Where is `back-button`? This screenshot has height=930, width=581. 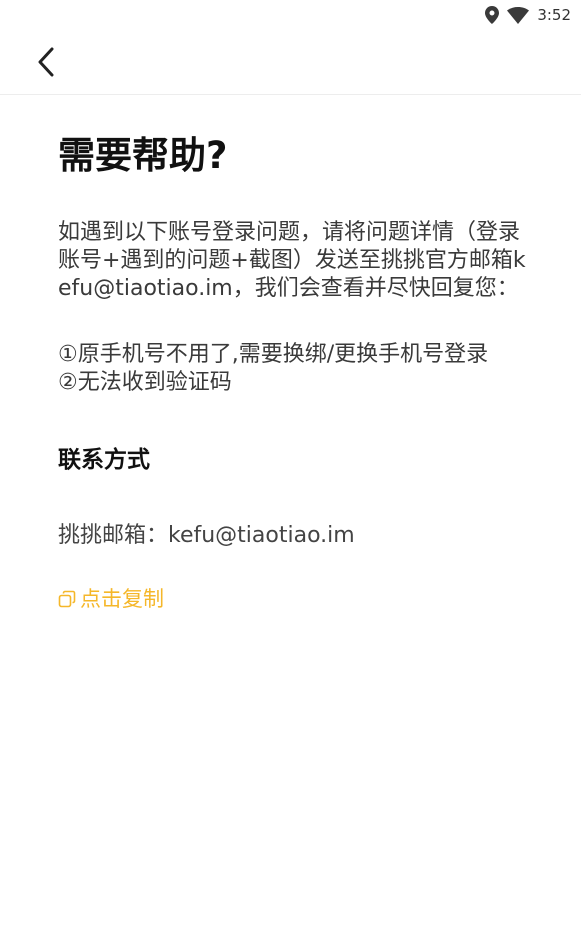
back-button is located at coordinates (46, 62).